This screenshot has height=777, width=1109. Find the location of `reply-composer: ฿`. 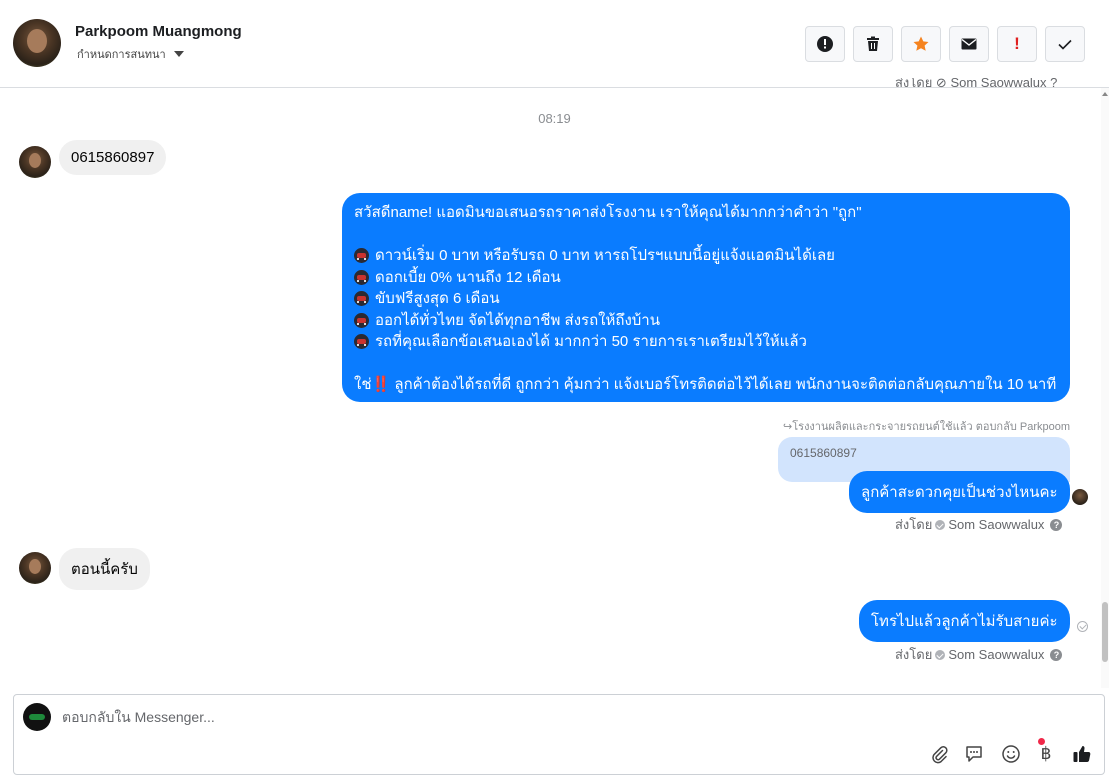

reply-composer: ฿ is located at coordinates (559, 734).